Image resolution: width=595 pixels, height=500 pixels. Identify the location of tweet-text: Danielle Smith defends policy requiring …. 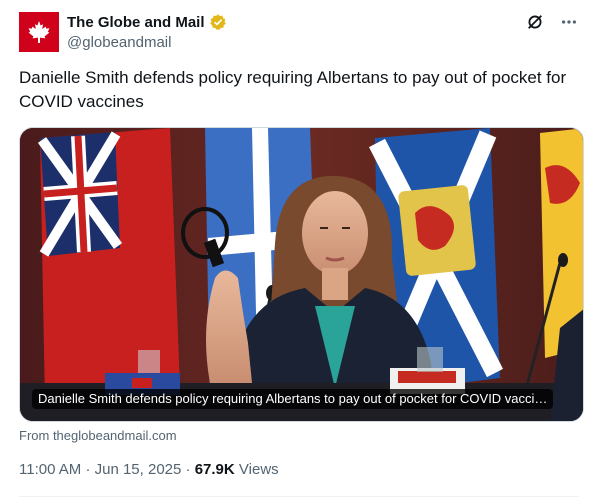
(293, 89).